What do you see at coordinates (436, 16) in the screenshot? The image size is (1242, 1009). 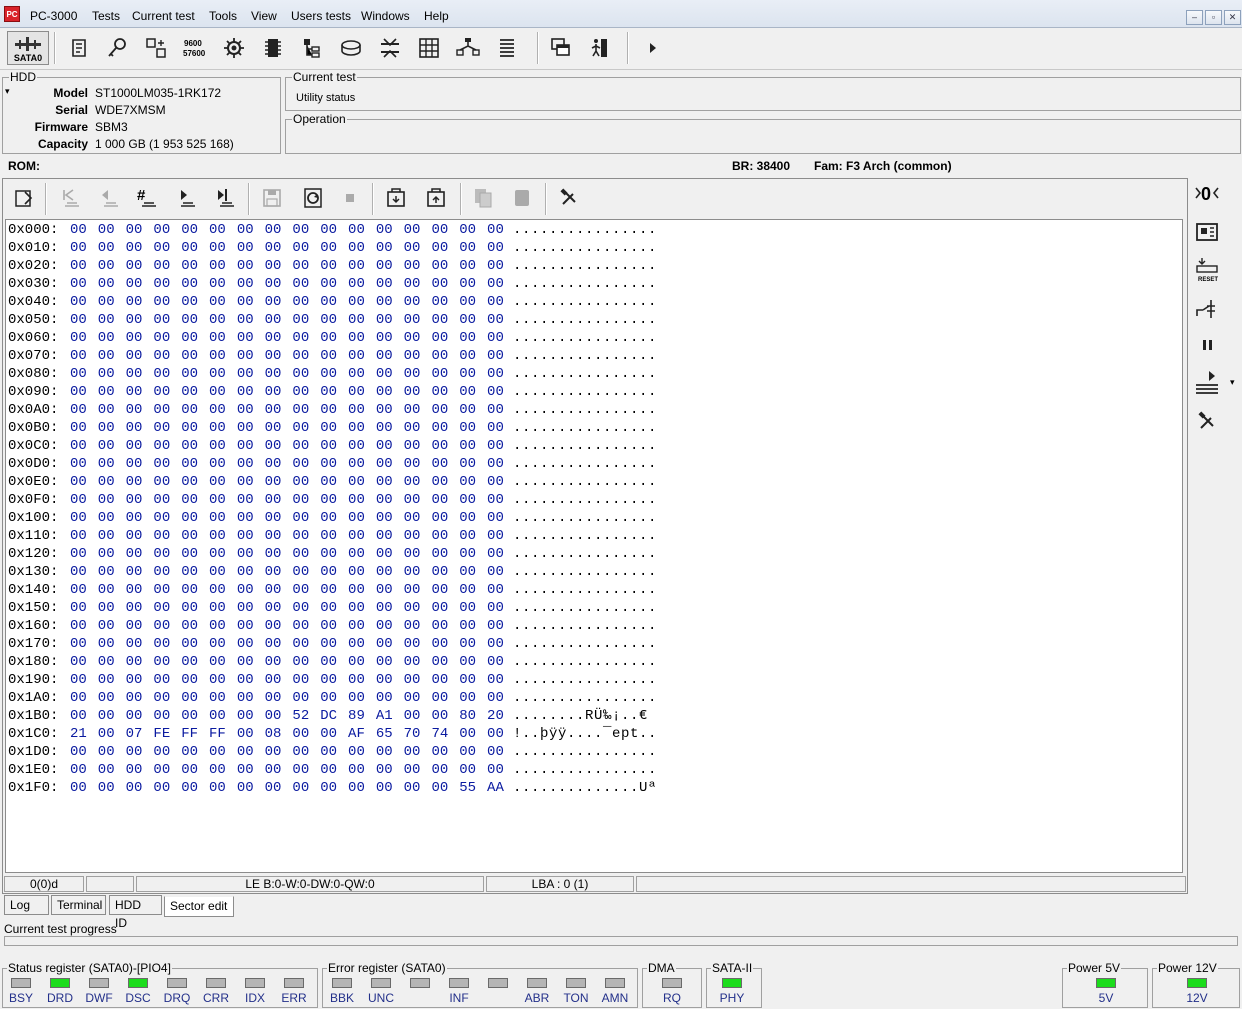 I see `menu-help: Help` at bounding box center [436, 16].